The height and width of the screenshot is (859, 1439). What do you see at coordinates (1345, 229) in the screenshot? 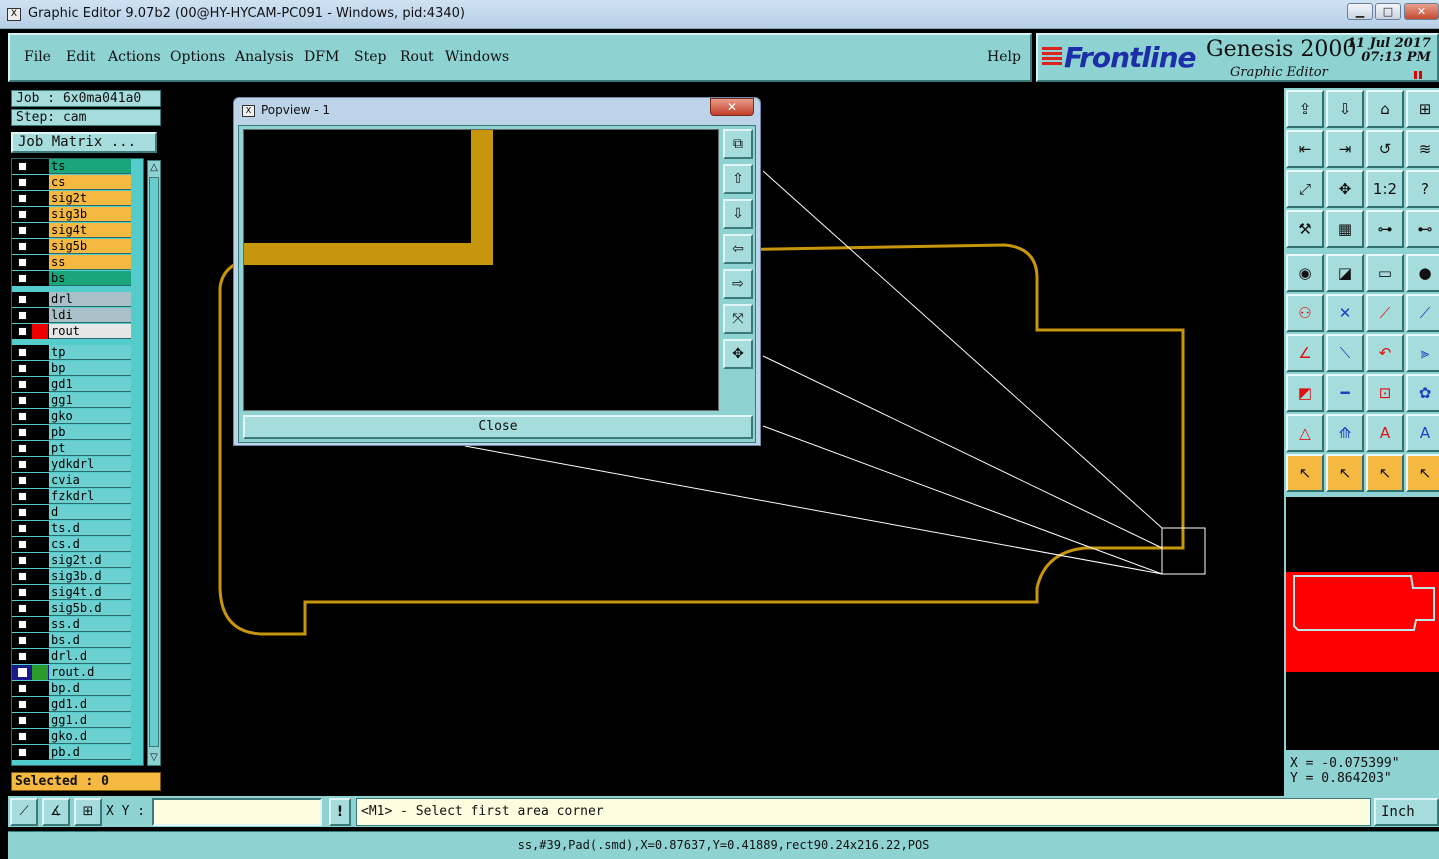
I see `grid-snap-icon: ▦` at bounding box center [1345, 229].